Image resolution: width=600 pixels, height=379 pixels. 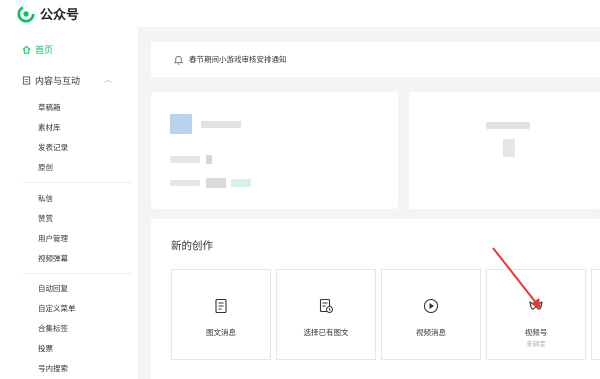 What do you see at coordinates (26, 80) in the screenshot?
I see `document-icon` at bounding box center [26, 80].